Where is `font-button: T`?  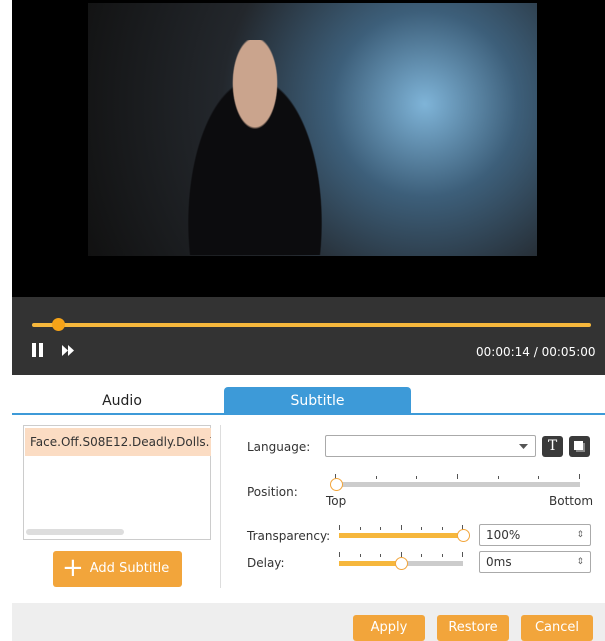 font-button: T is located at coordinates (552, 446).